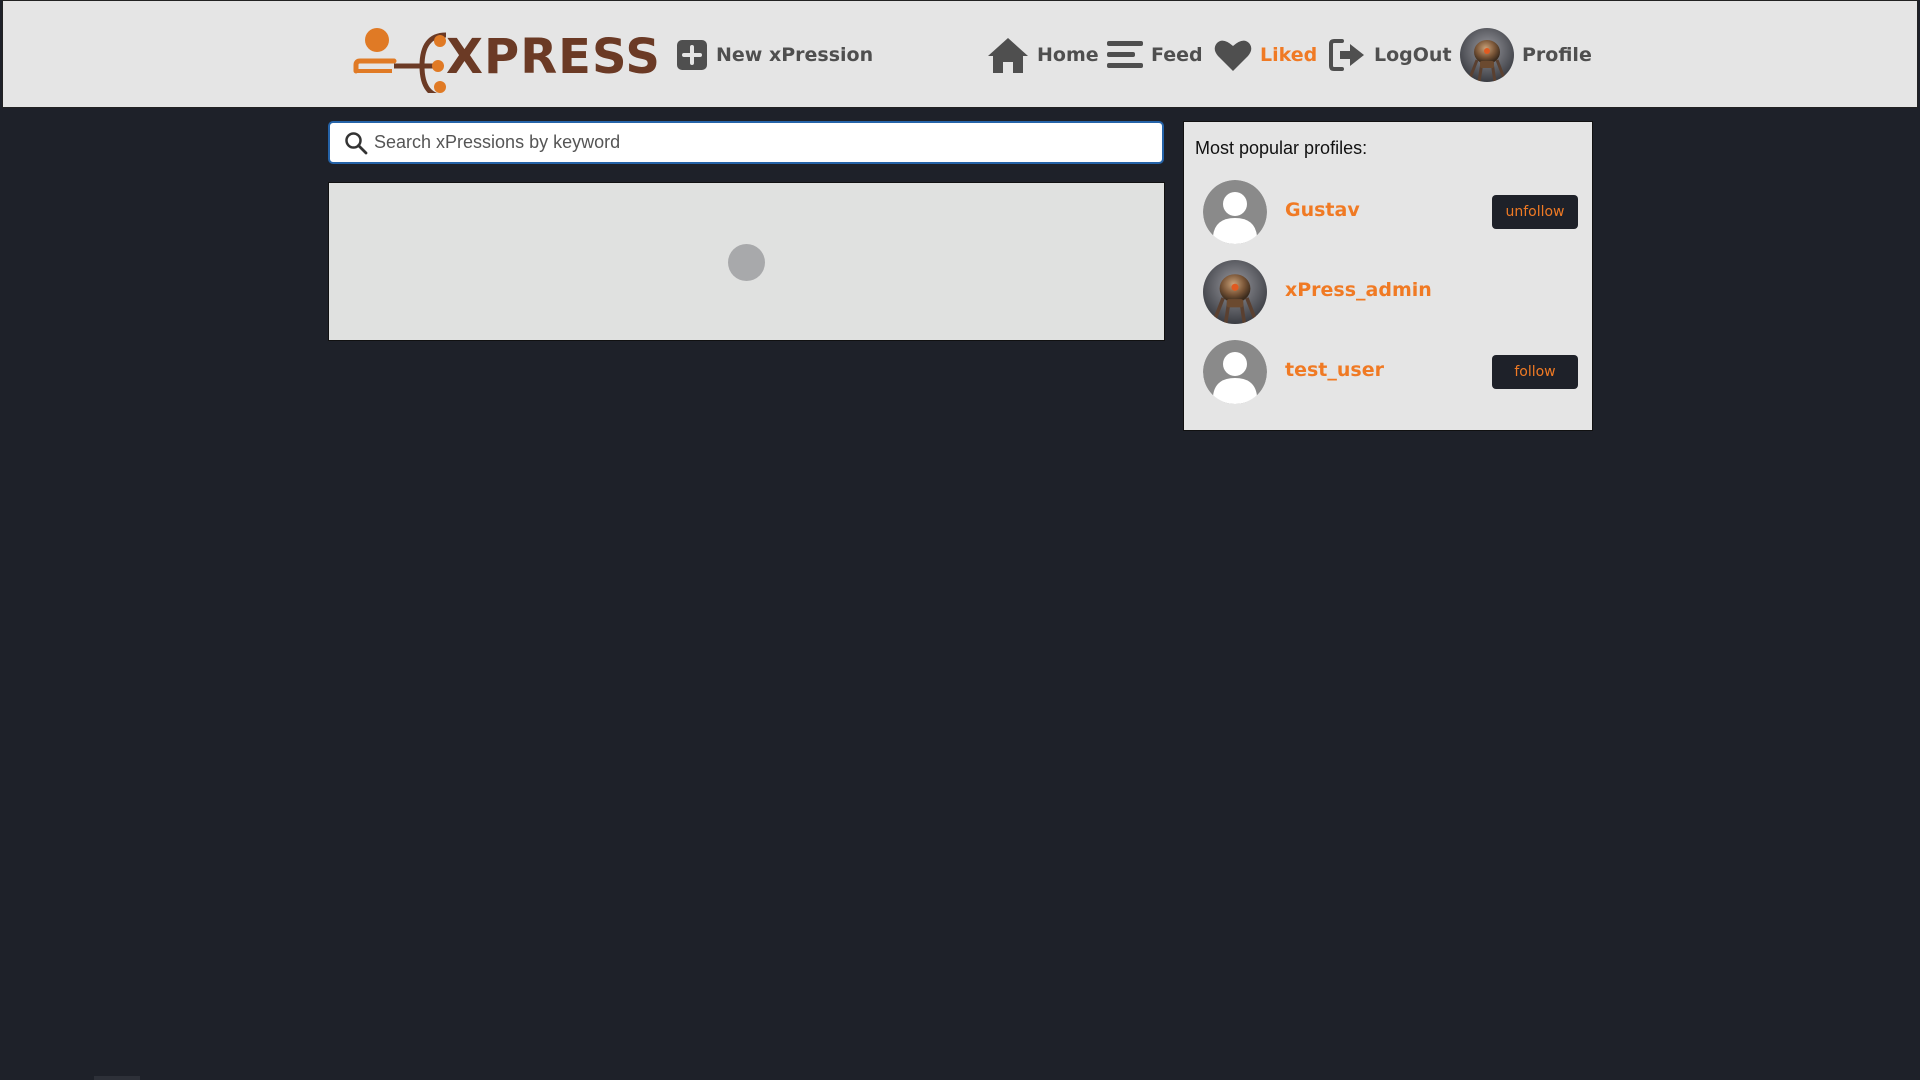 The width and height of the screenshot is (1920, 1080). I want to click on popular-profile-row: Gustav unfollow, so click(1390, 212).